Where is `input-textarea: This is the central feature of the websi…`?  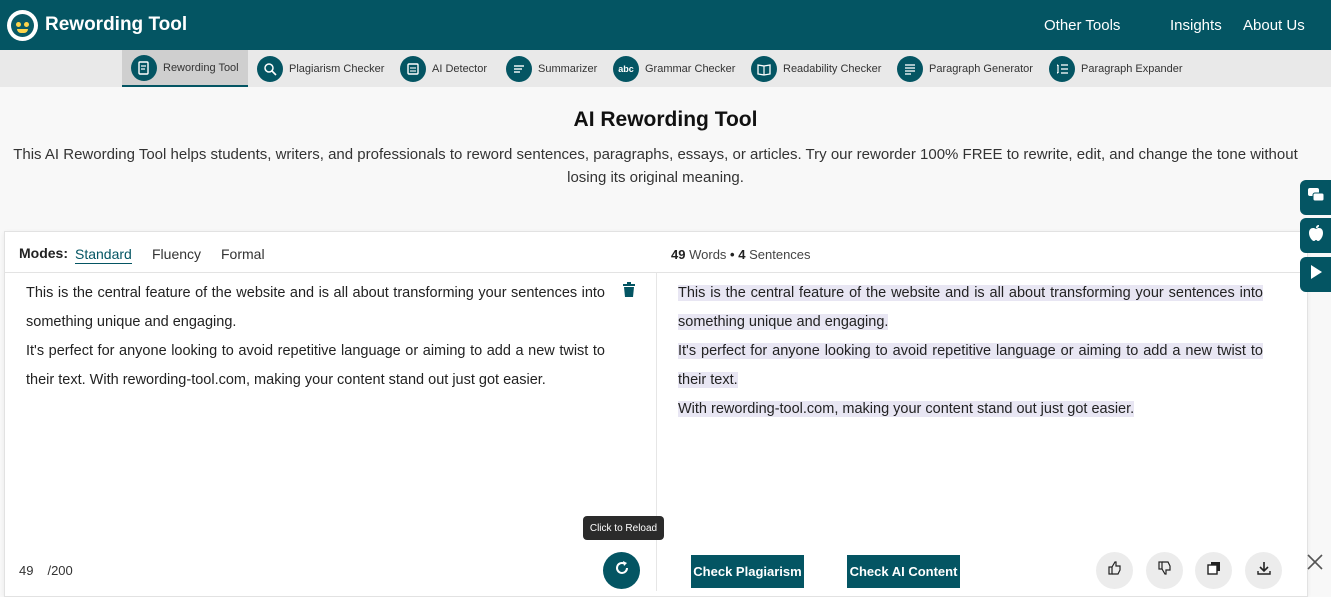 input-textarea: This is the central feature of the websi… is located at coordinates (315, 337).